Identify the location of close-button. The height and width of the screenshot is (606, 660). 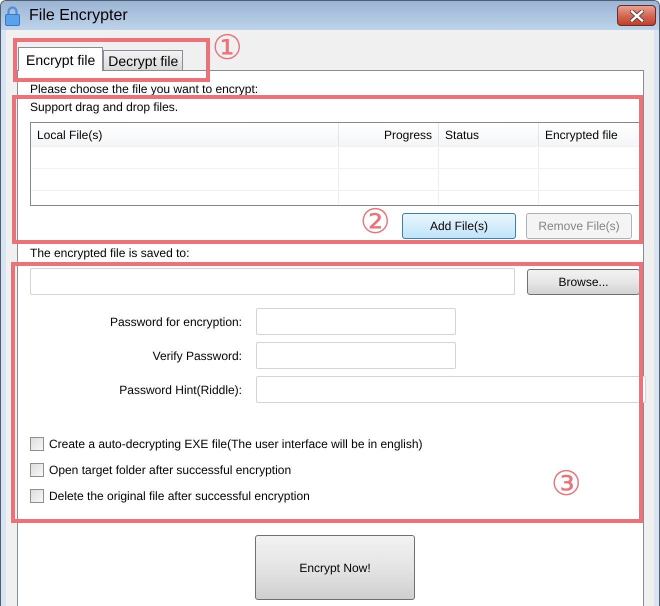
(636, 15).